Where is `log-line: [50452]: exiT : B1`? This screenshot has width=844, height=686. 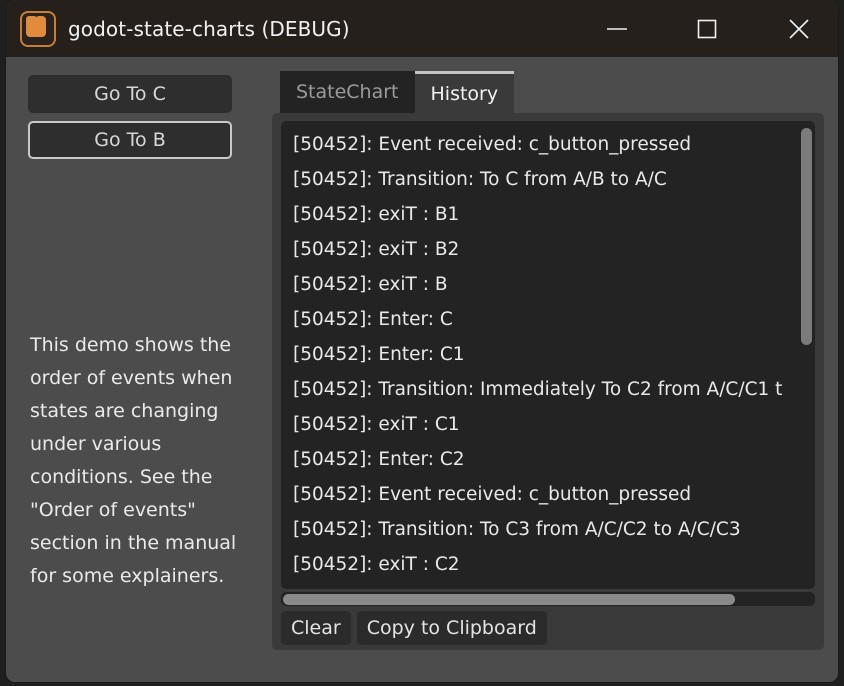 log-line: [50452]: exiT : B1 is located at coordinates (376, 214).